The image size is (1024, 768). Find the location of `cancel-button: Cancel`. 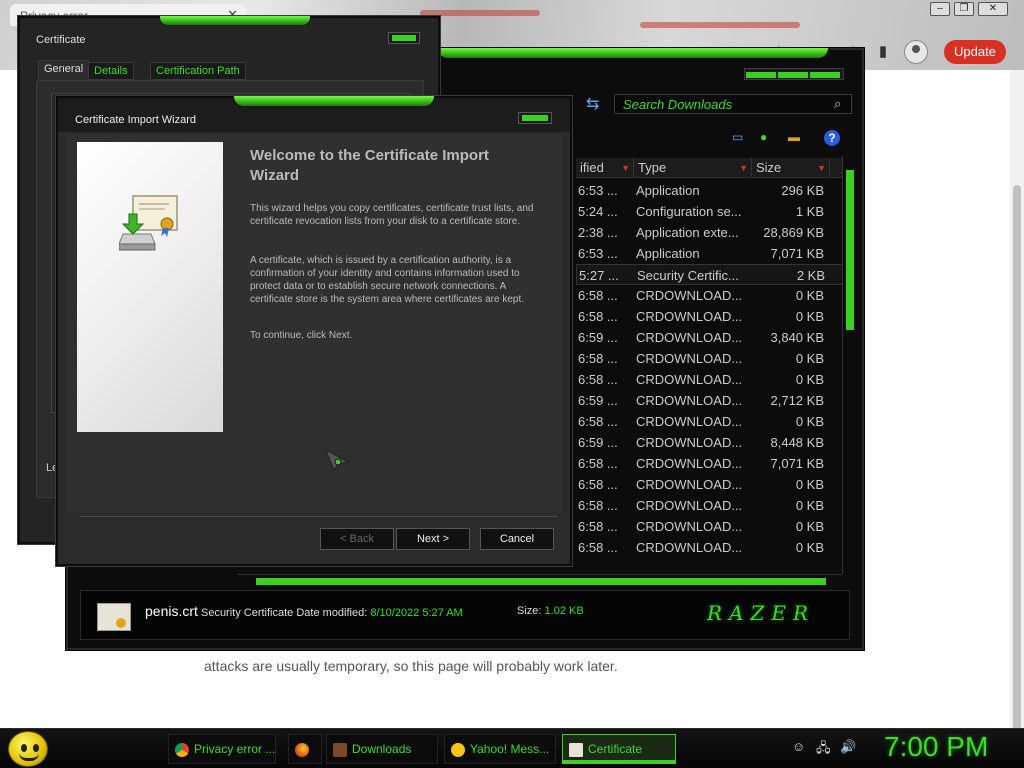

cancel-button: Cancel is located at coordinates (517, 539).